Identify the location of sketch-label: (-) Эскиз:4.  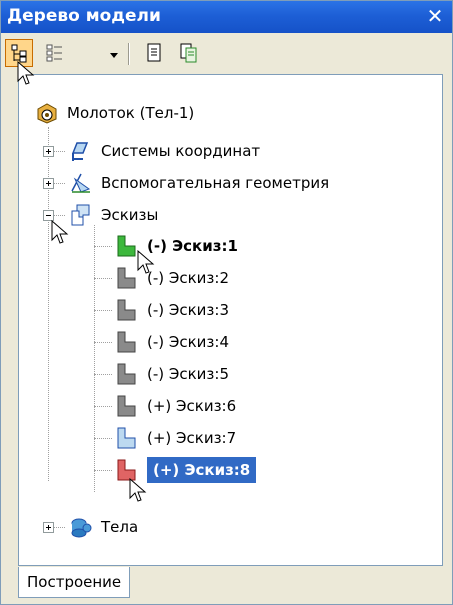
(188, 342).